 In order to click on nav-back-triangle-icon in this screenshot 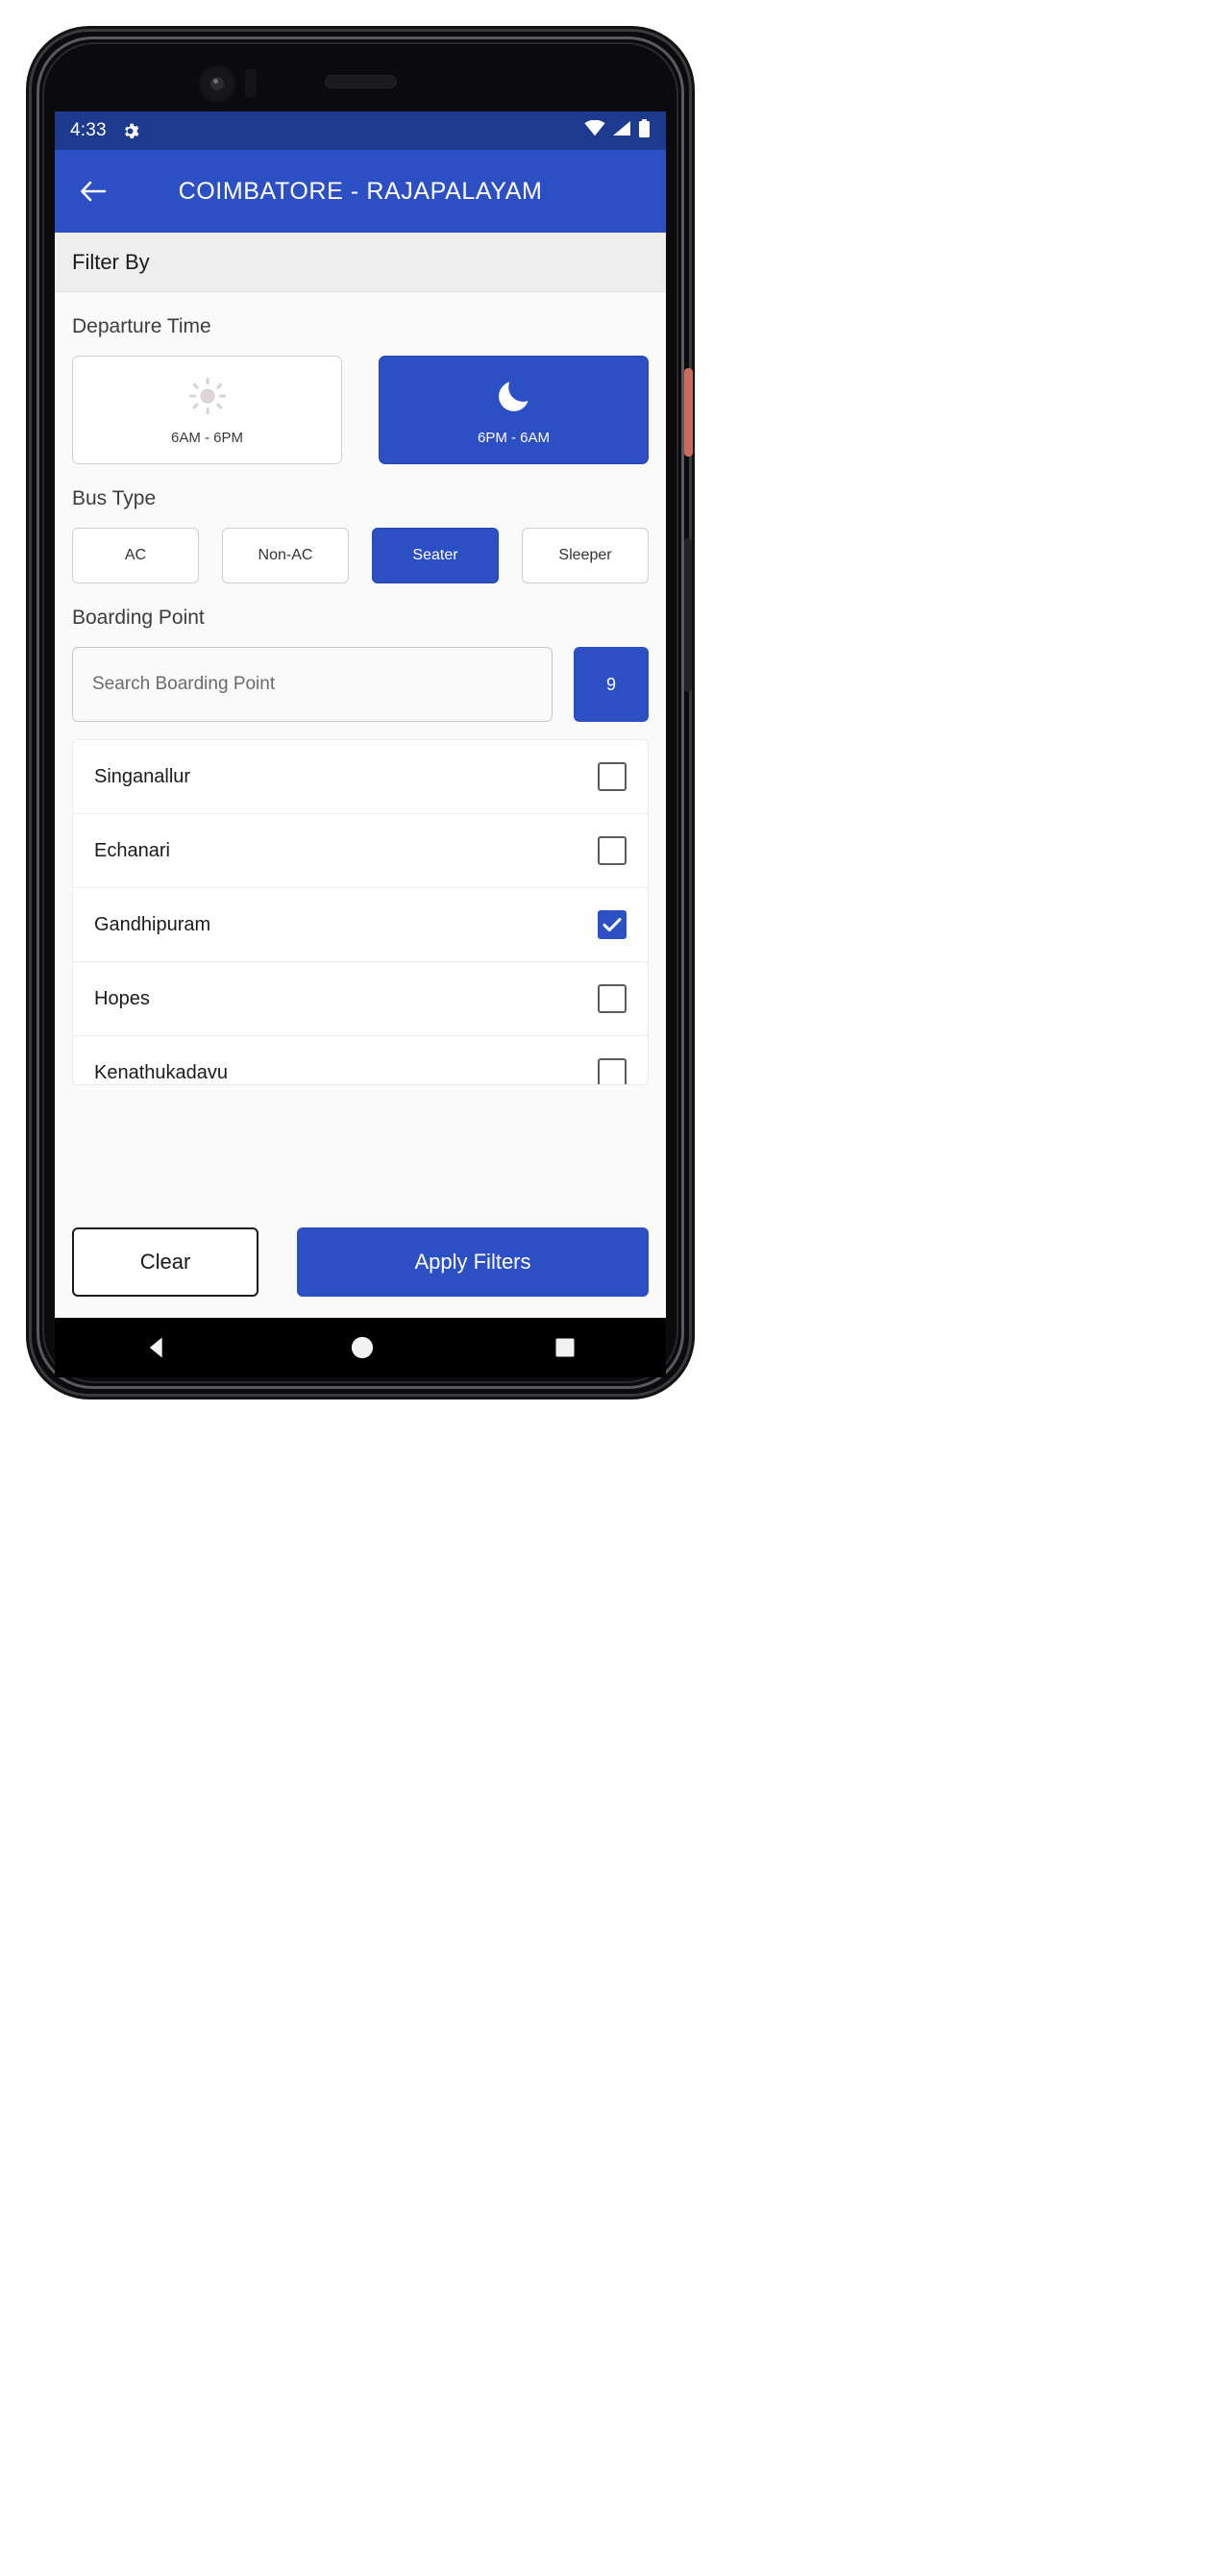, I will do `click(157, 1347)`.